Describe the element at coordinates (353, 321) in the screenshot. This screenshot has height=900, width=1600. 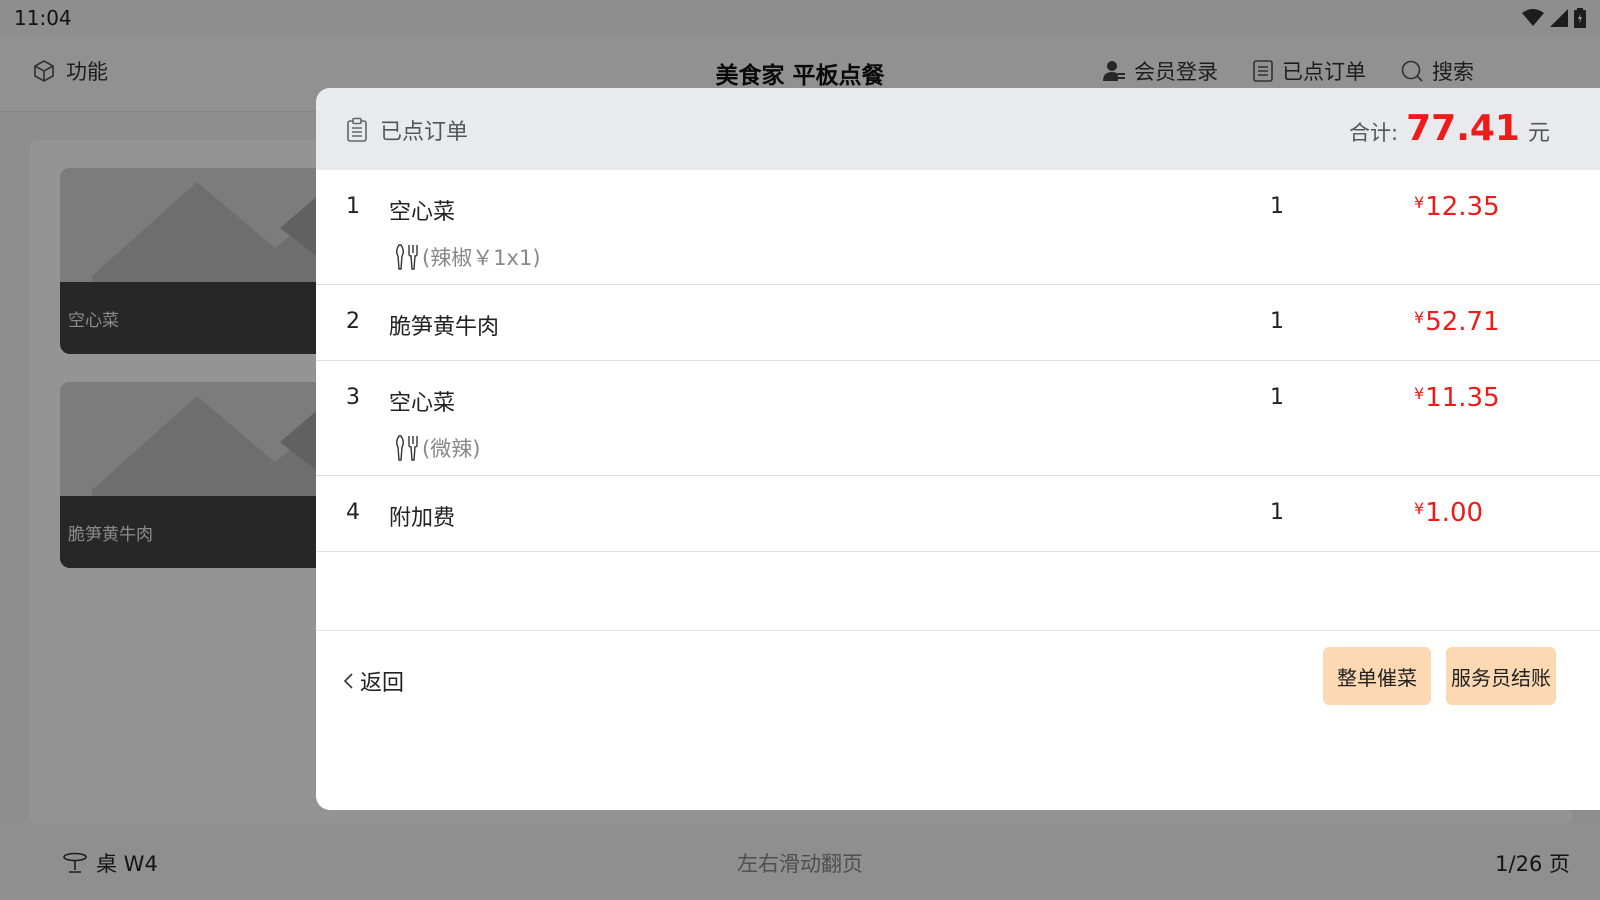
I see `order-index: 2` at that location.